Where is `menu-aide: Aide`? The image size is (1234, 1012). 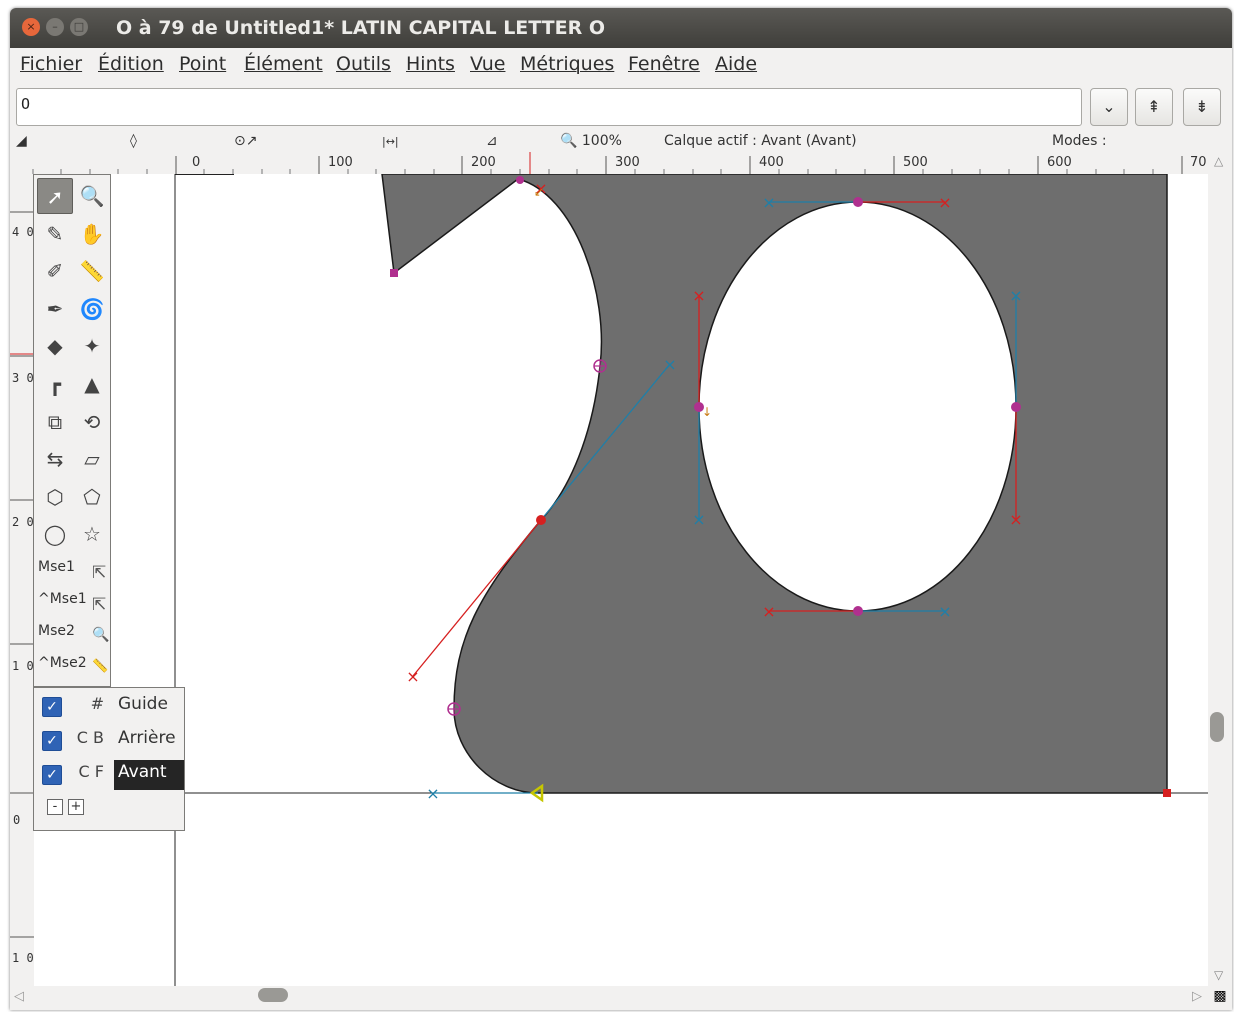 menu-aide: Aide is located at coordinates (736, 64).